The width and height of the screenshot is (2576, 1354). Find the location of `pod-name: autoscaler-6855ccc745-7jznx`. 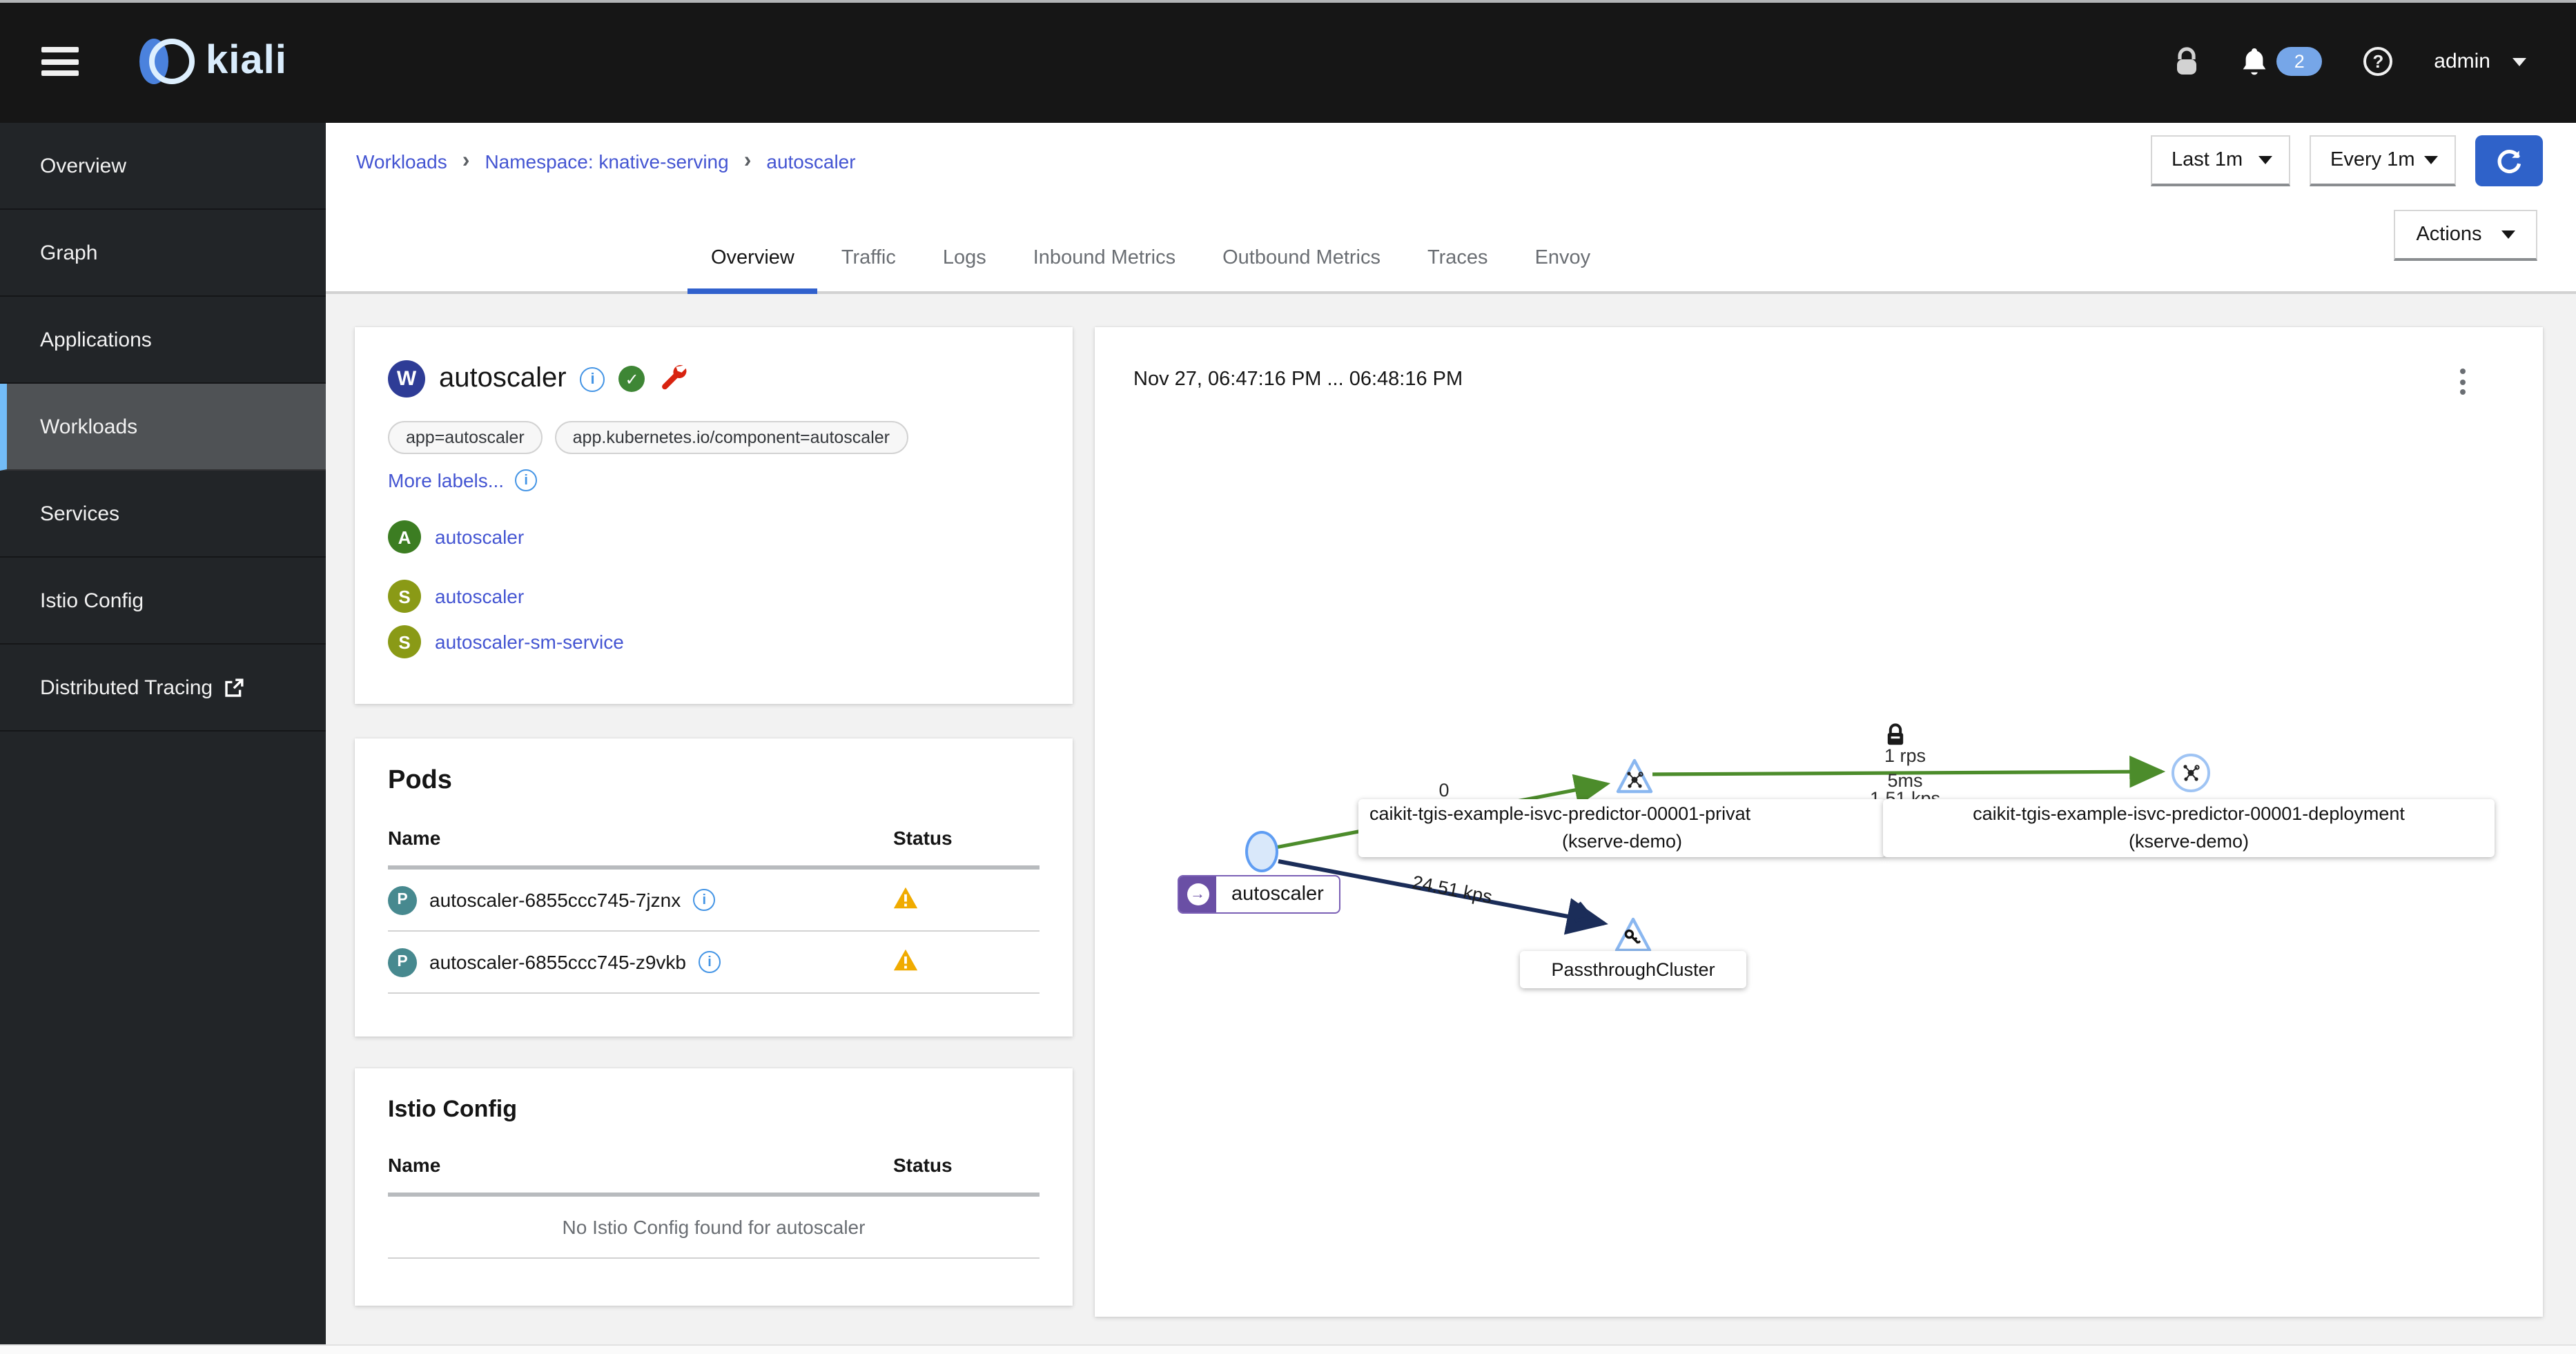

pod-name: autoscaler-6855ccc745-7jznx is located at coordinates (555, 900).